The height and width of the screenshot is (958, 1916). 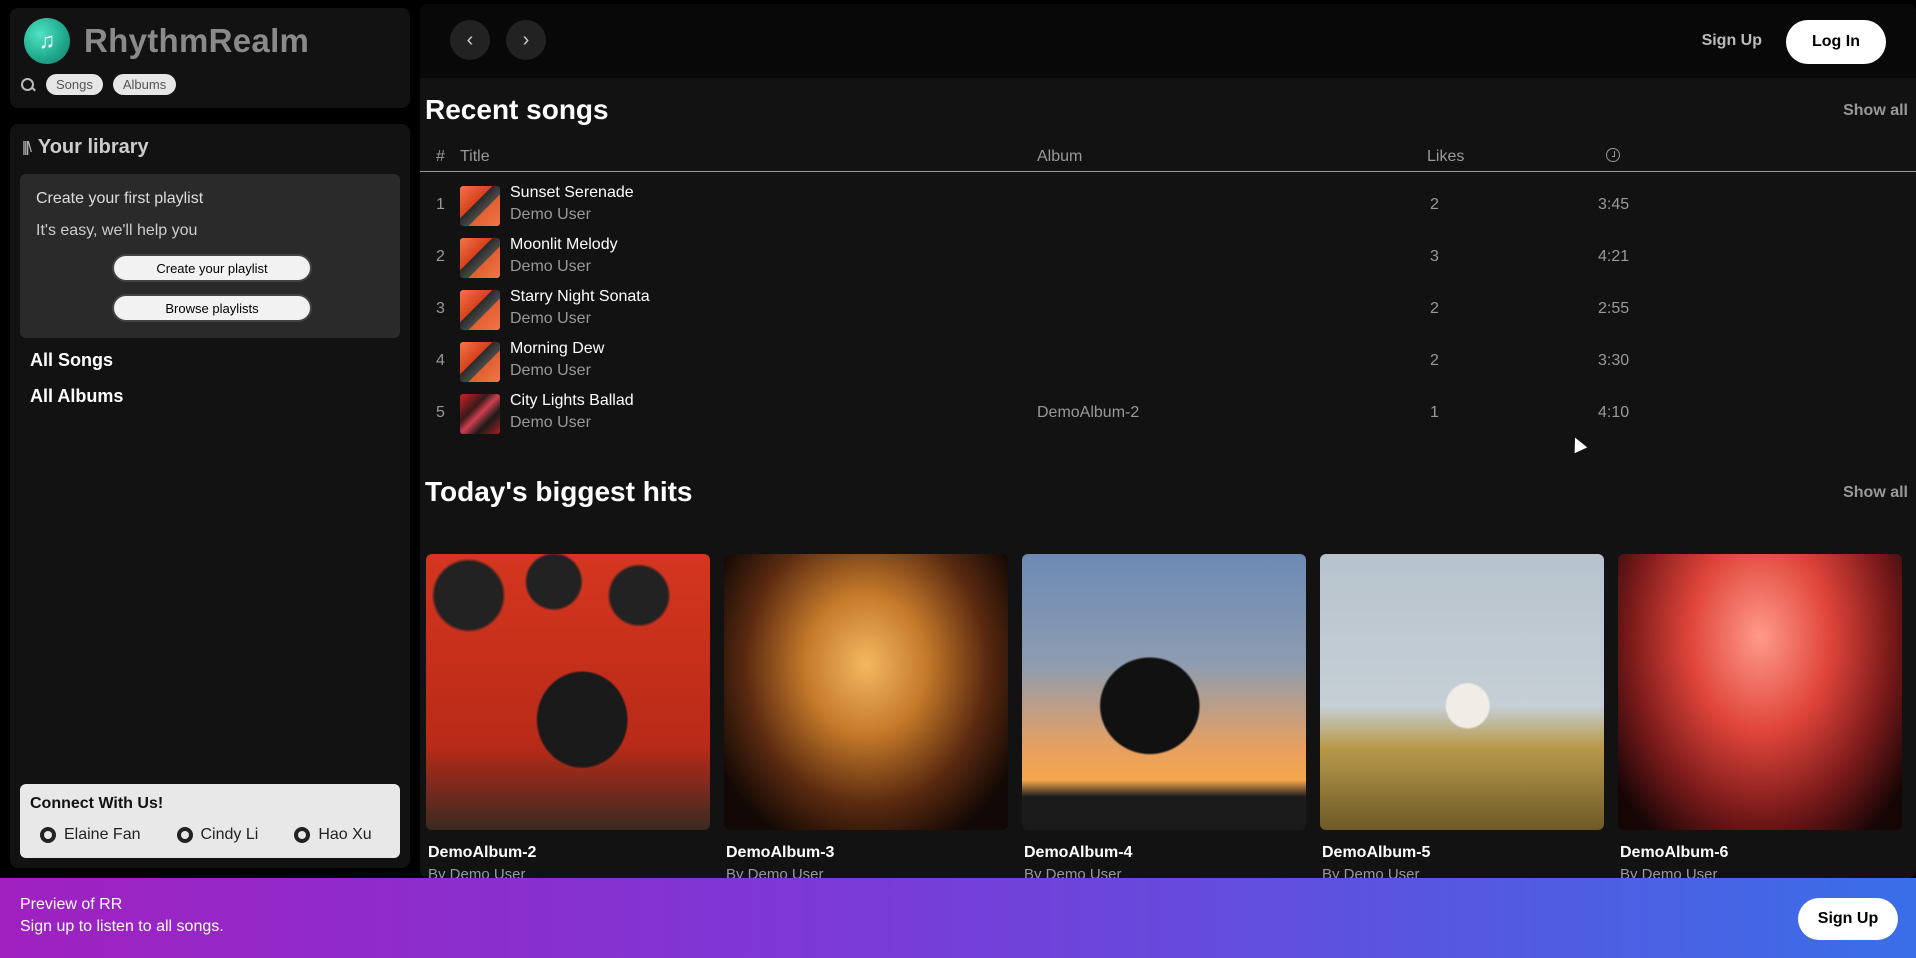 What do you see at coordinates (1836, 42) in the screenshot?
I see `login-button: Log In` at bounding box center [1836, 42].